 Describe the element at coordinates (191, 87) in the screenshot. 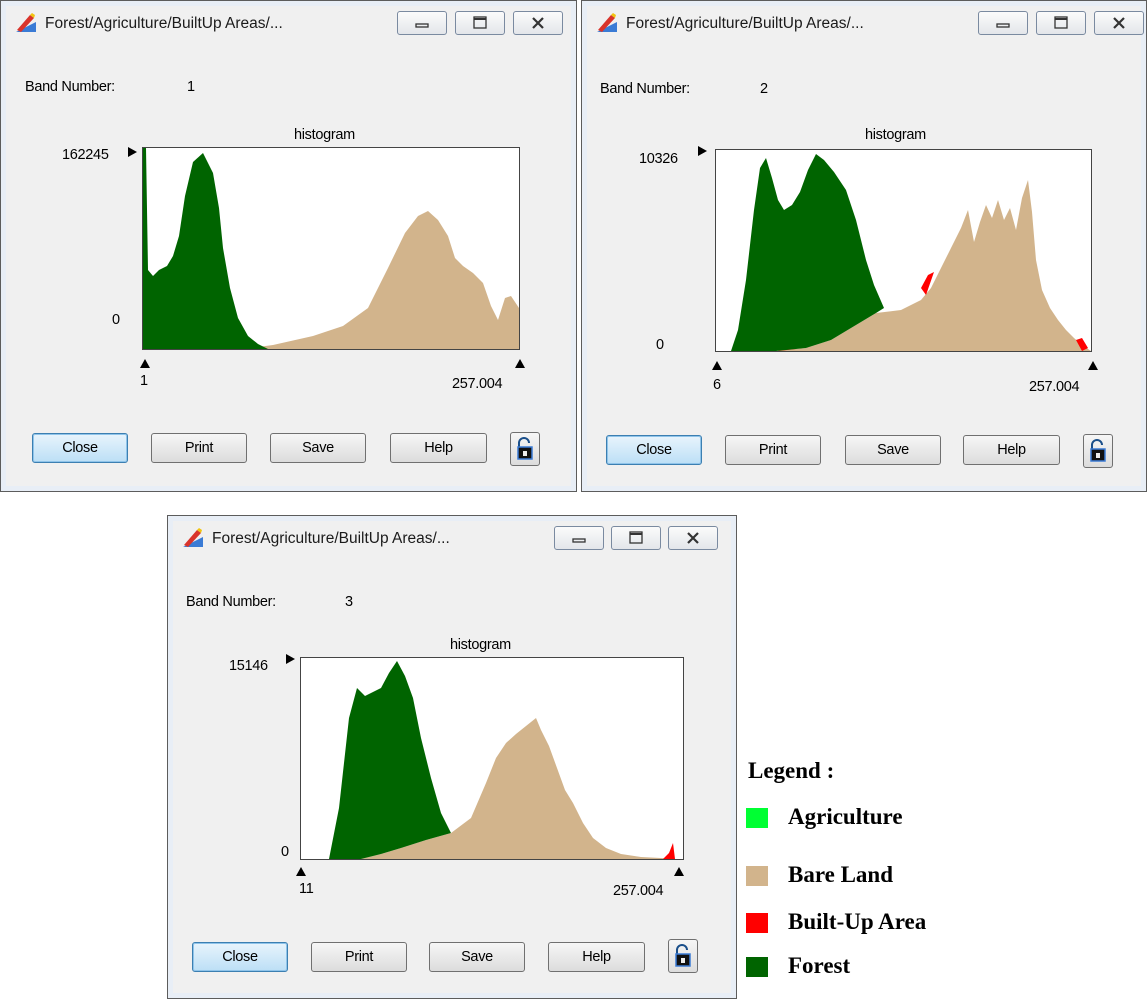

I see `band-number-value: 1` at that location.